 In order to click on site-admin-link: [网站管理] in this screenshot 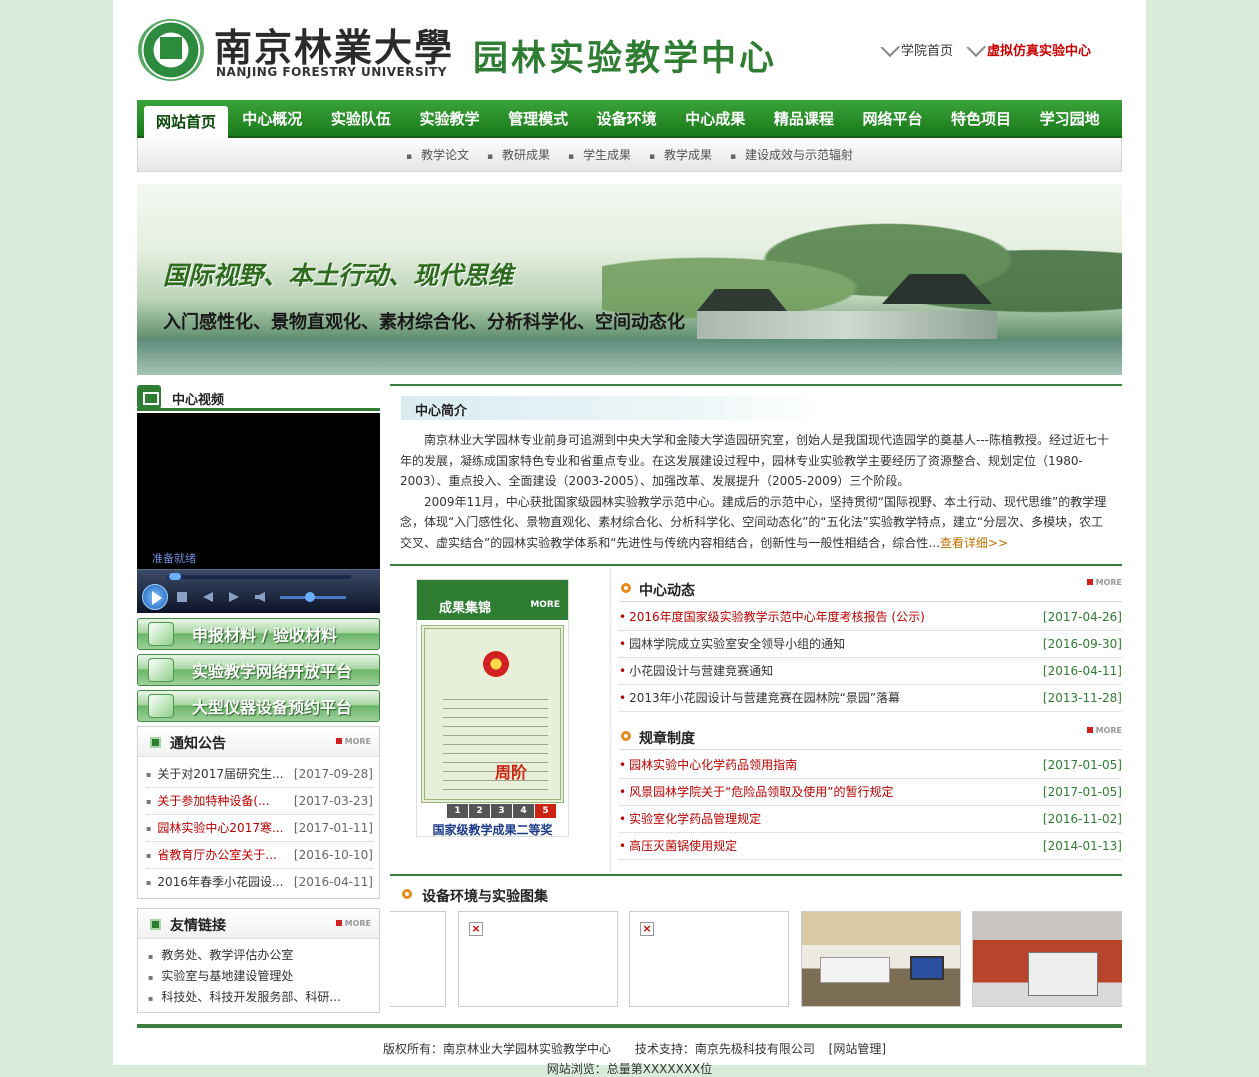, I will do `click(857, 1049)`.